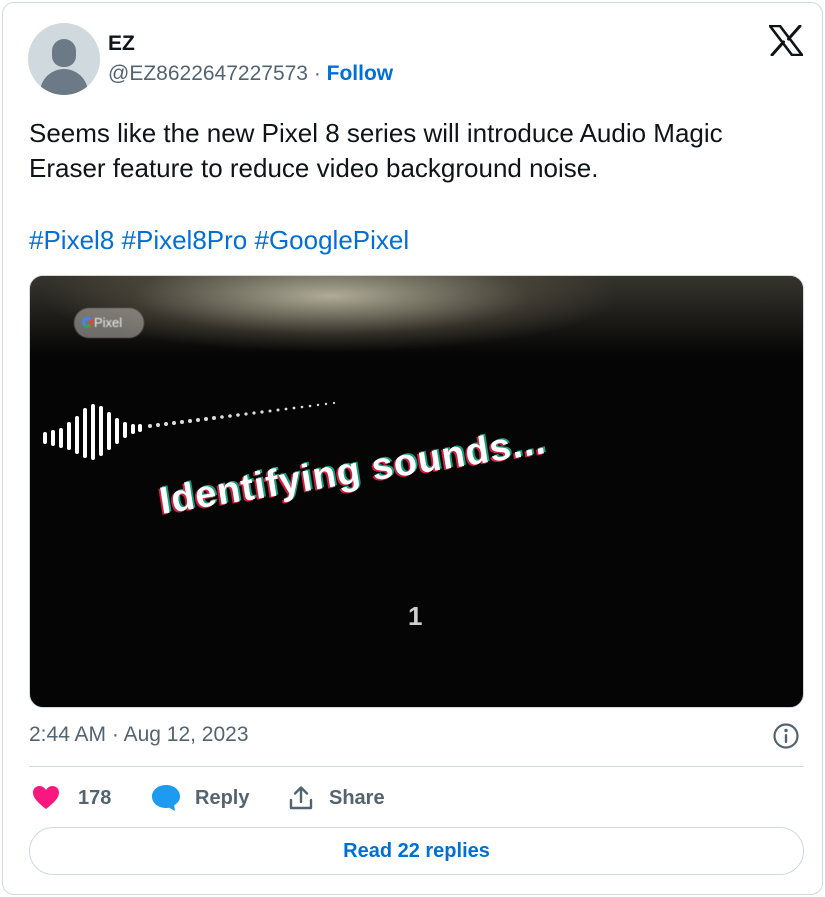  Describe the element at coordinates (416, 346) in the screenshot. I see `media-glow` at that location.